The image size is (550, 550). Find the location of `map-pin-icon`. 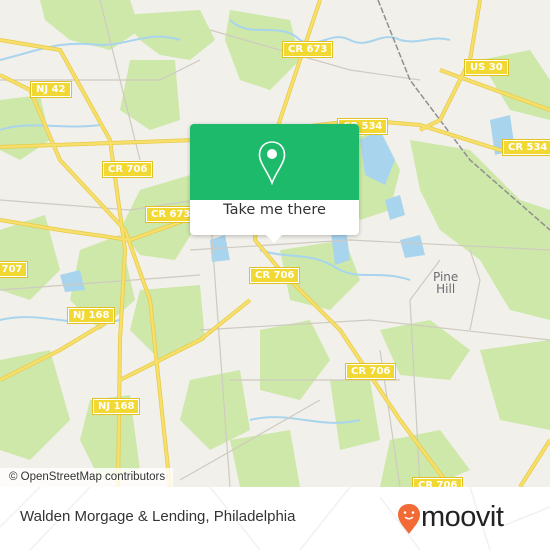

map-pin-icon is located at coordinates (272, 163).